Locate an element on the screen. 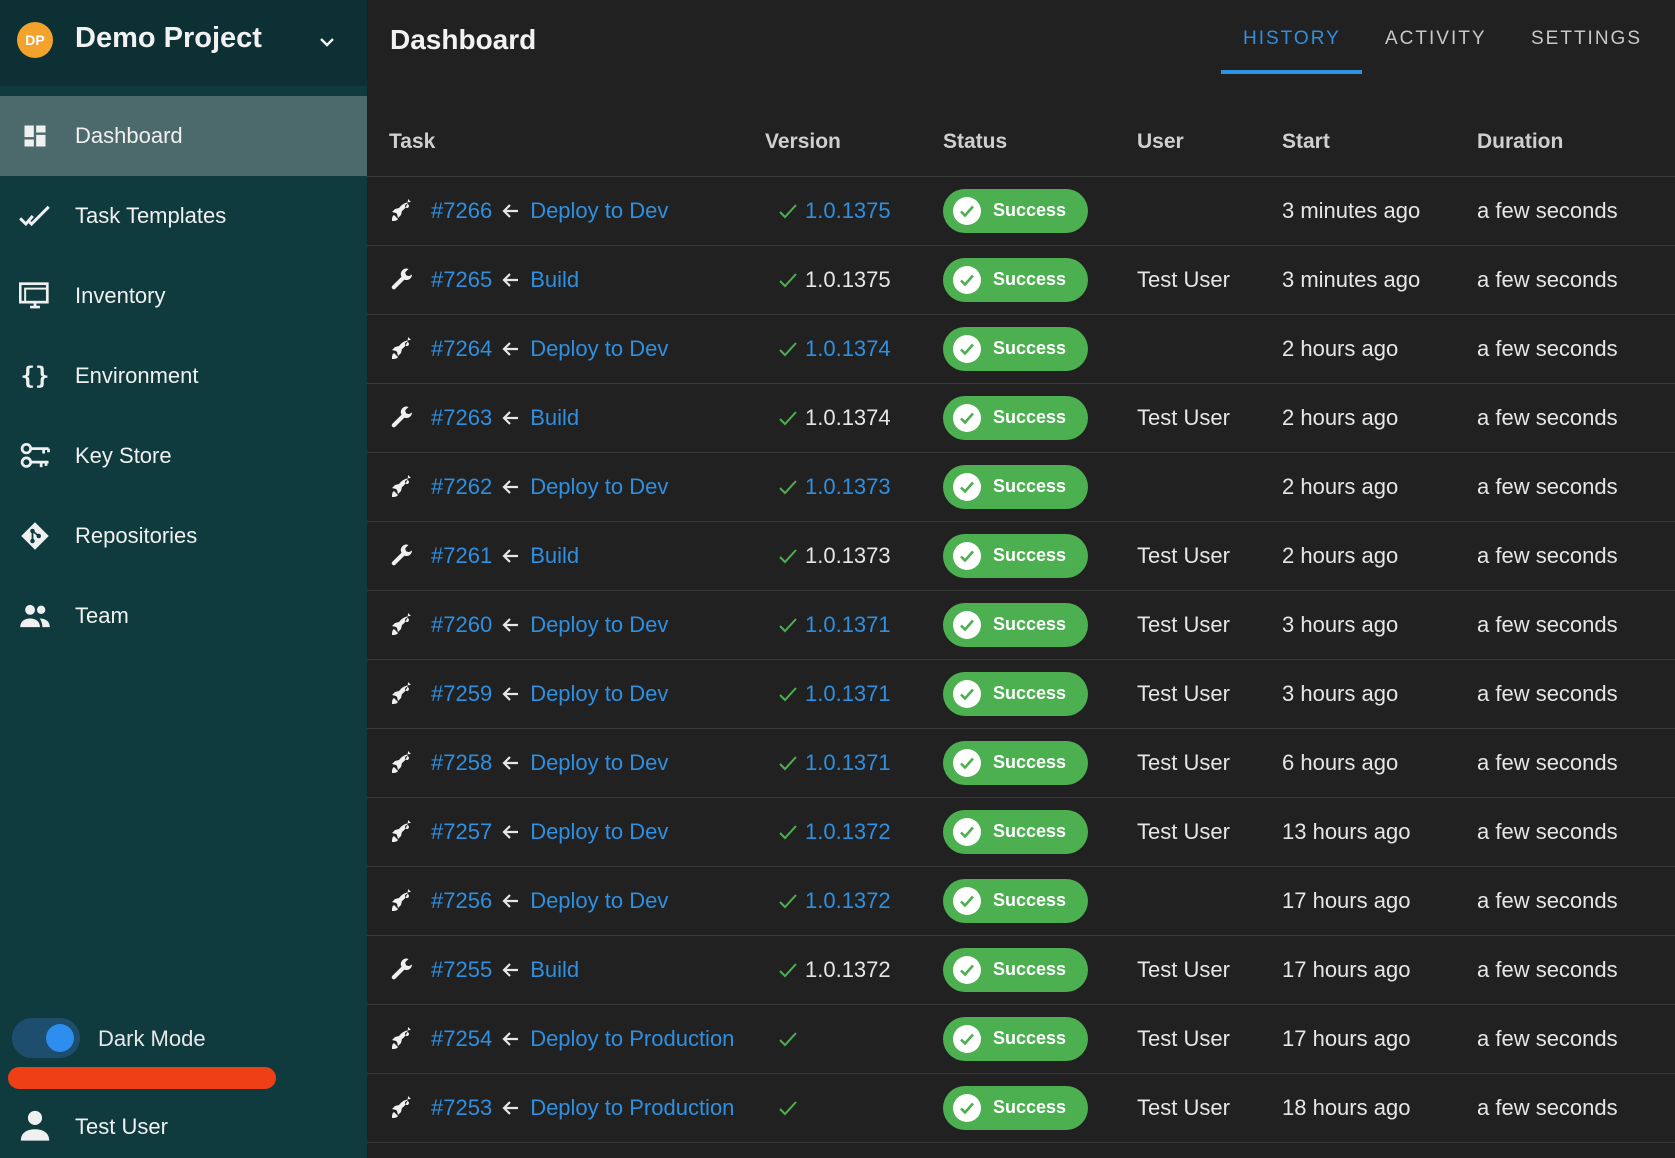 The width and height of the screenshot is (1675, 1158). column-header-user: User is located at coordinates (1209, 142).